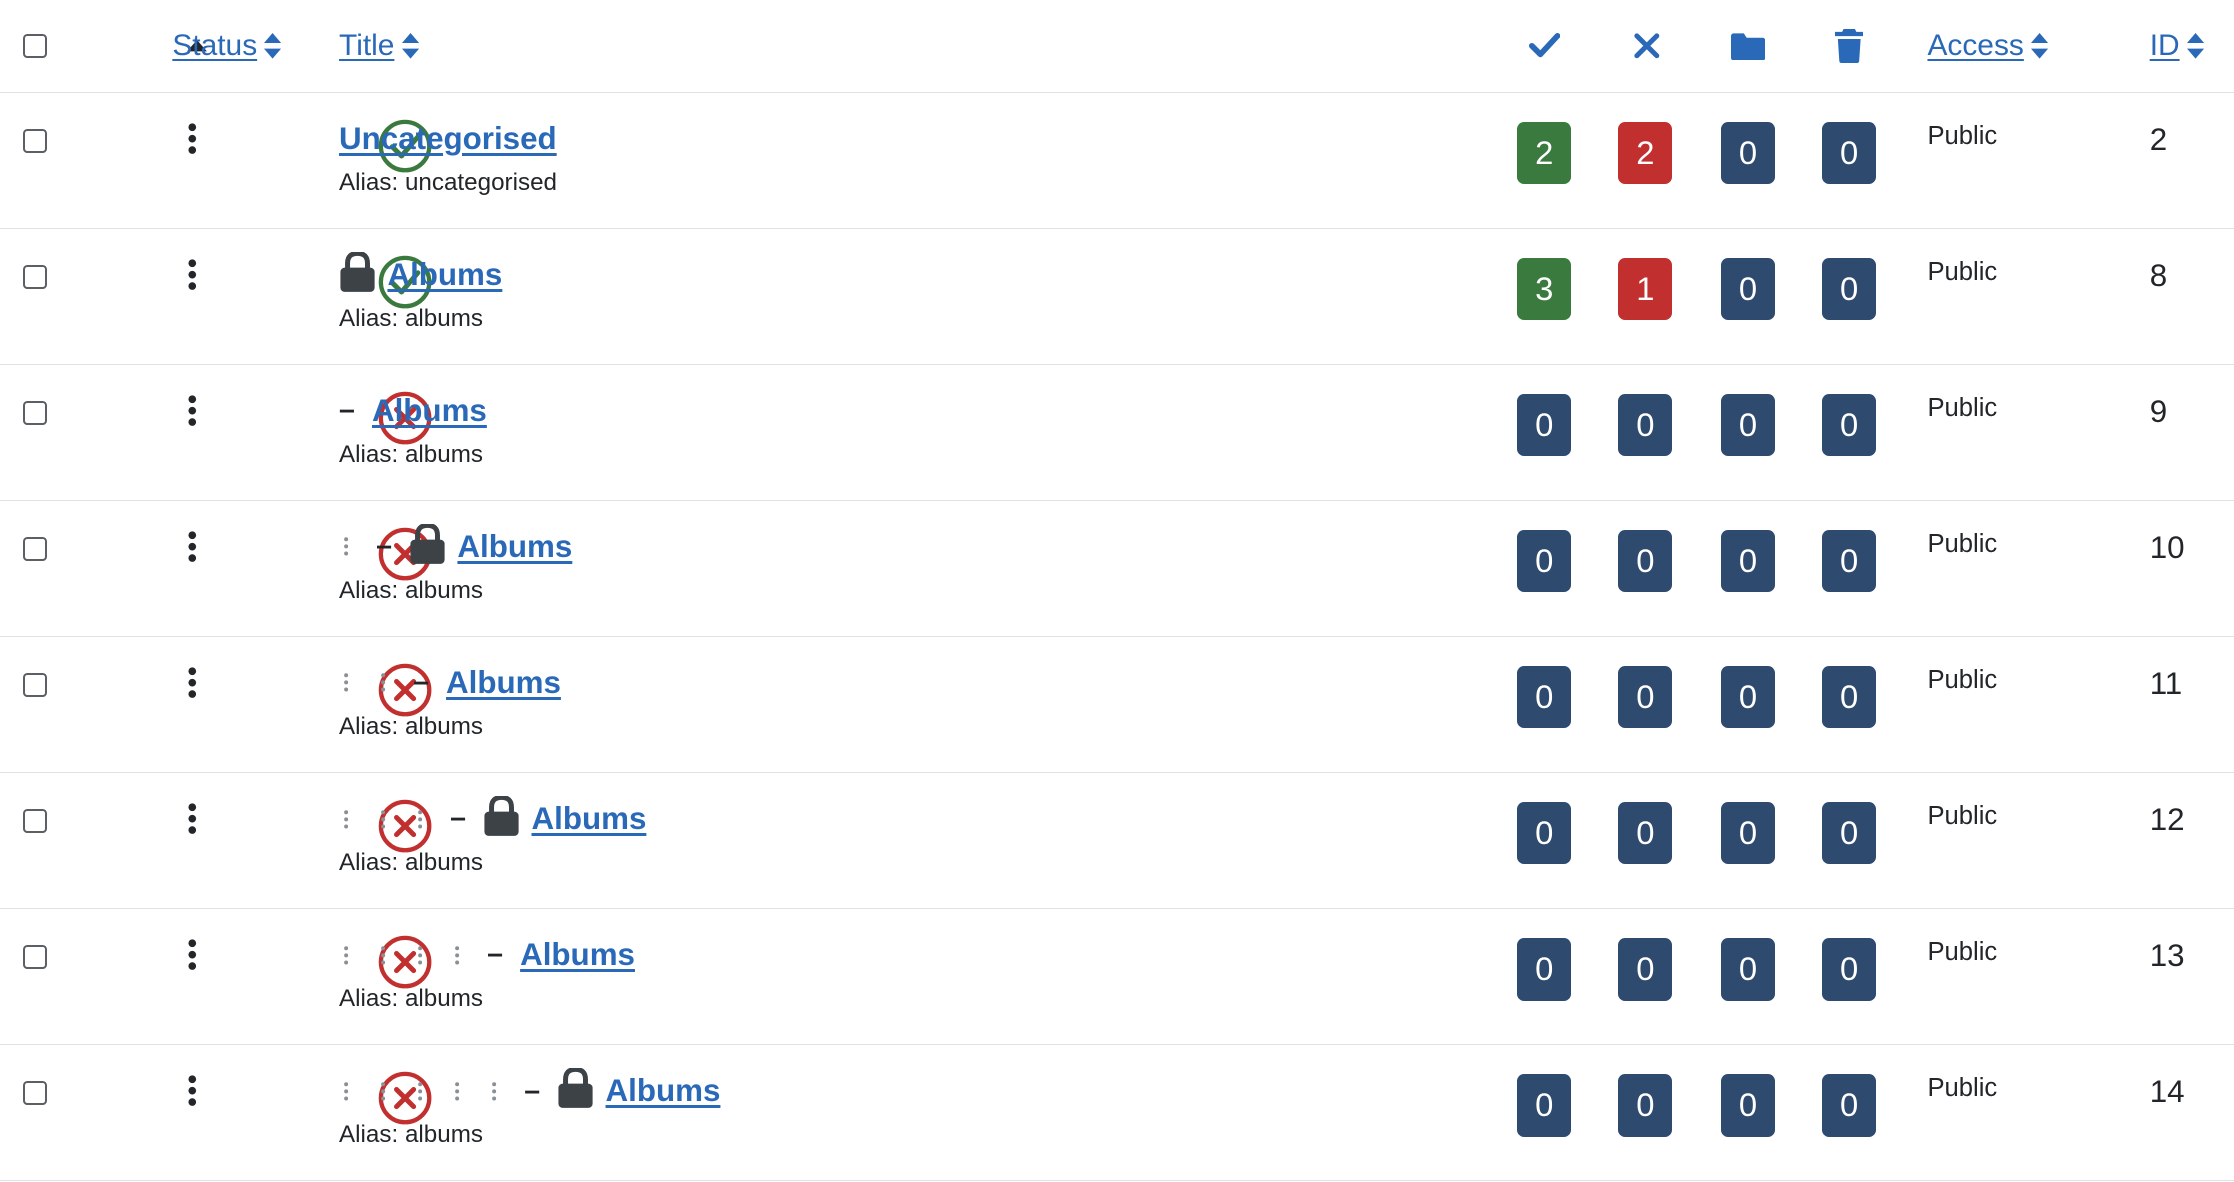  What do you see at coordinates (1645, 289) in the screenshot?
I see `unpublished-count-badge: 1` at bounding box center [1645, 289].